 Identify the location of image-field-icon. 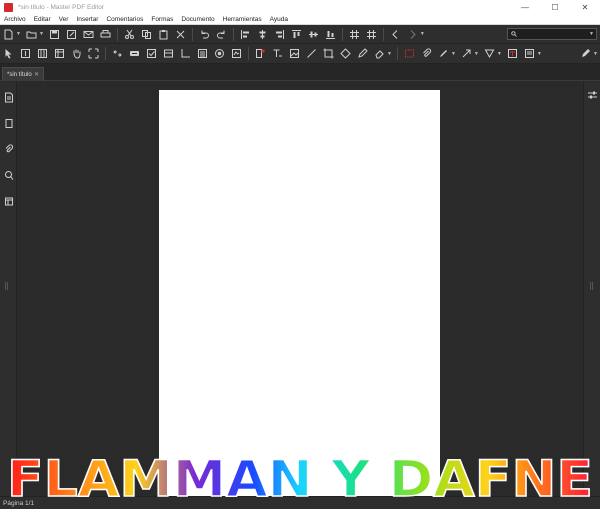
(168, 53).